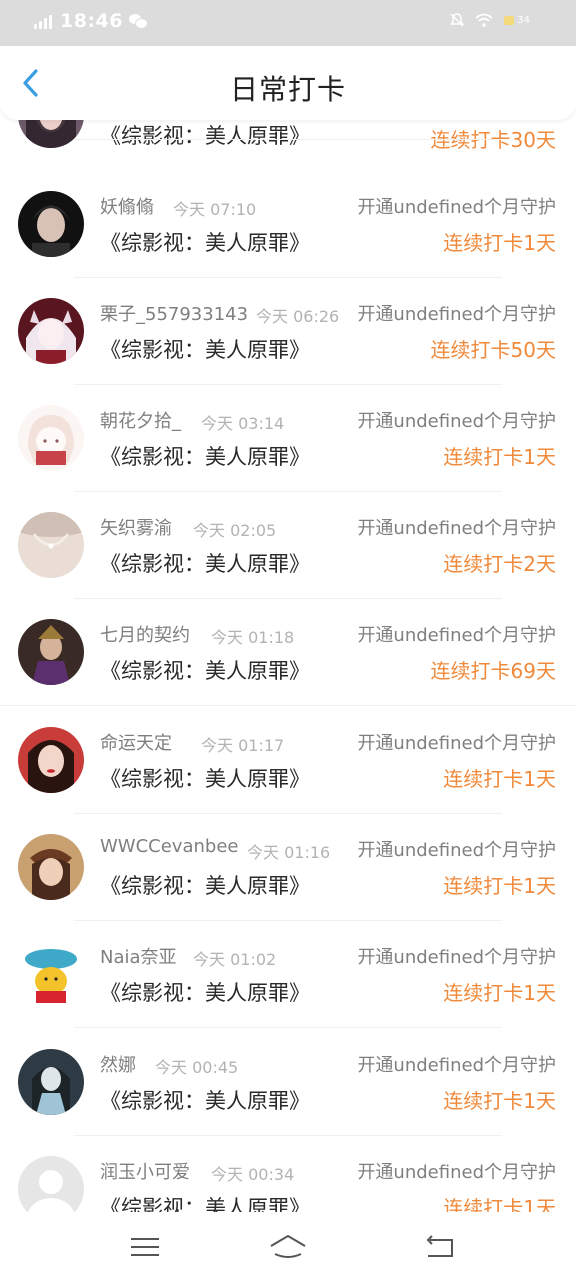 This screenshot has height=1280, width=576. What do you see at coordinates (235, 530) in the screenshot?
I see `checkin-time: 今天 02:05` at bounding box center [235, 530].